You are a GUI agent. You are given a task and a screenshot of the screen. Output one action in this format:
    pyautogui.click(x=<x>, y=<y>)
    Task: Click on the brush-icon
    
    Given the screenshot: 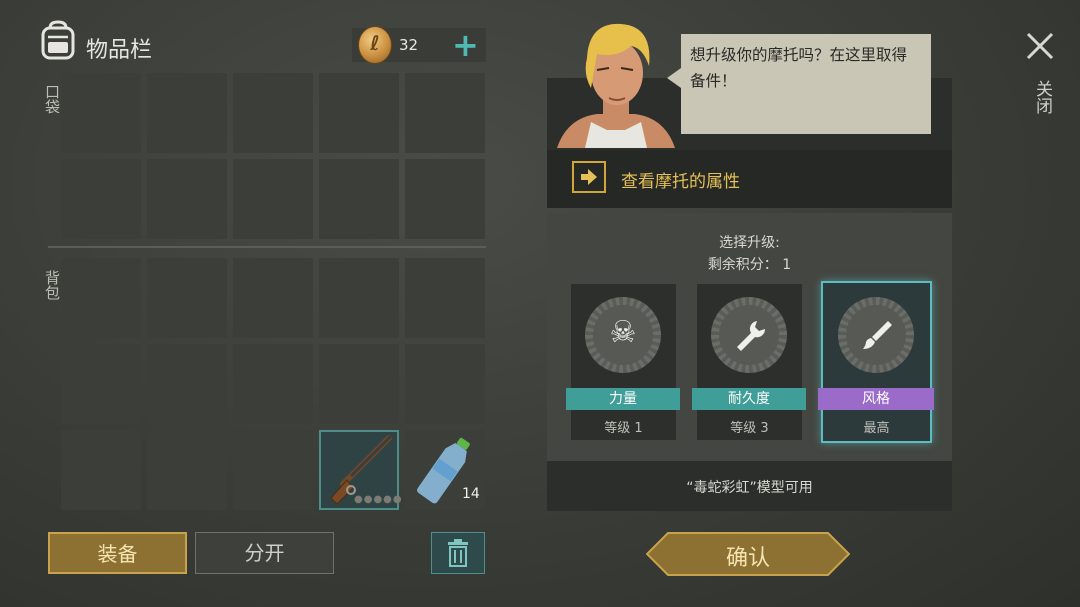 What is the action you would take?
    pyautogui.click(x=877, y=335)
    